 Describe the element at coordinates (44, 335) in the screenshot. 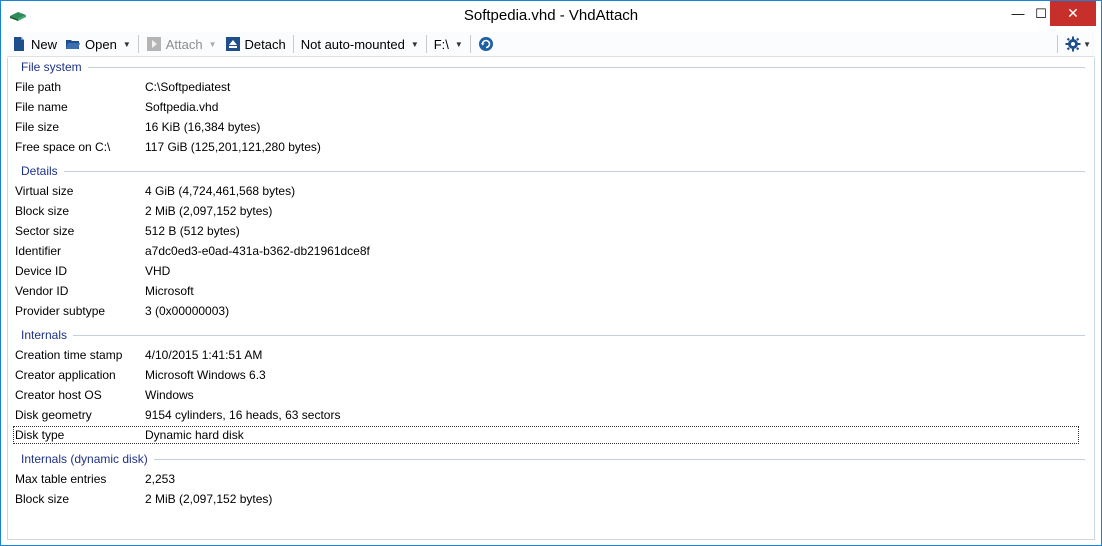

I see `group-title: Internals` at that location.